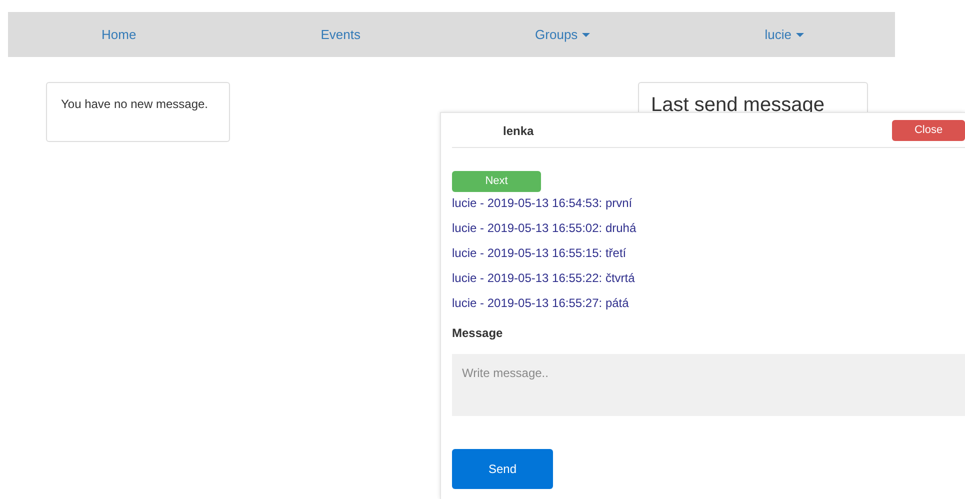 The height and width of the screenshot is (499, 965). What do you see at coordinates (518, 131) in the screenshot?
I see `recipient-name: lenka` at bounding box center [518, 131].